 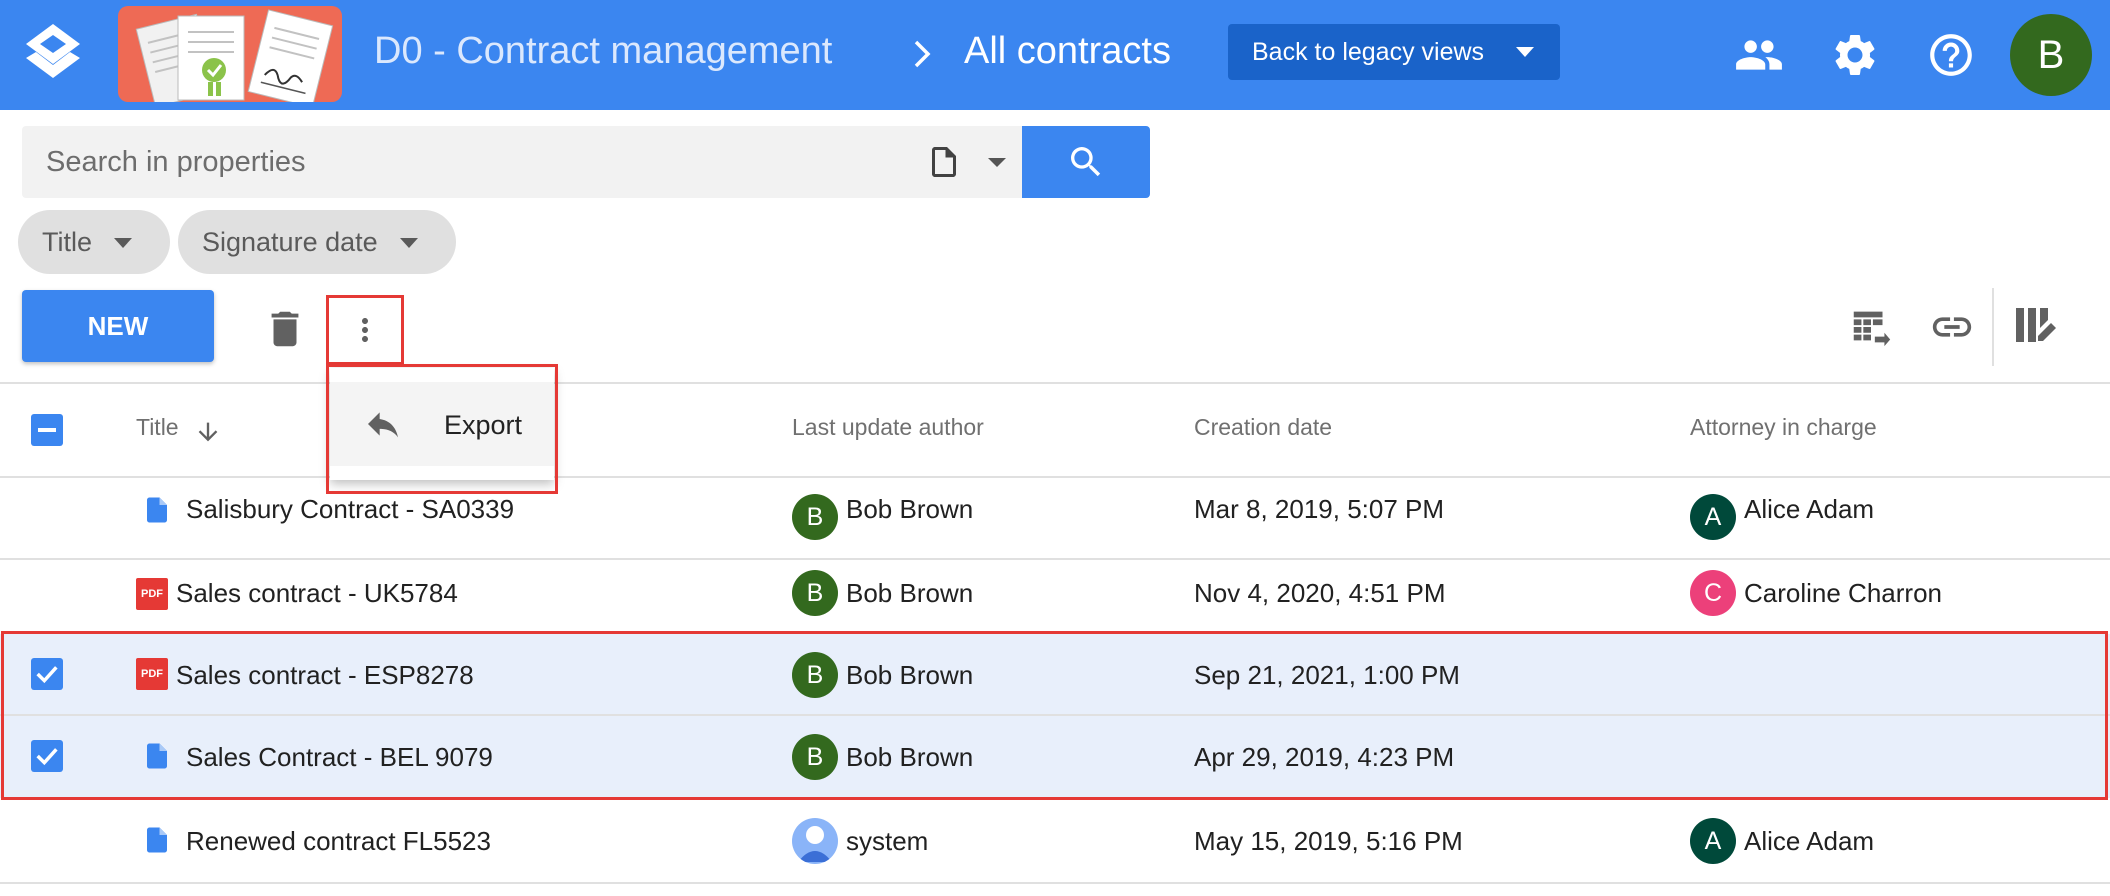 I want to click on row-attorney: Caroline Charron, so click(x=1843, y=593).